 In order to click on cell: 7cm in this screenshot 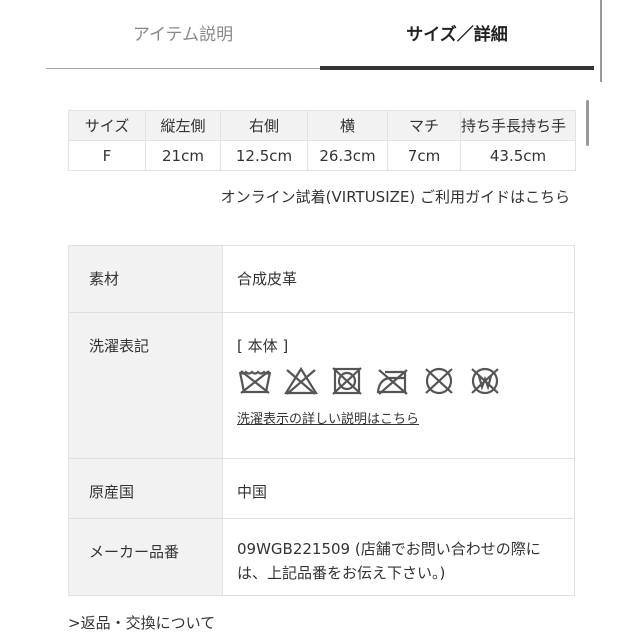, I will do `click(424, 155)`.